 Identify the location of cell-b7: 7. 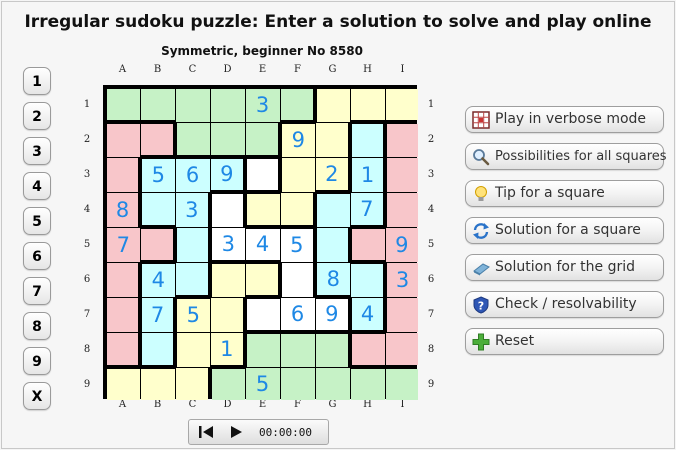
(157, 314).